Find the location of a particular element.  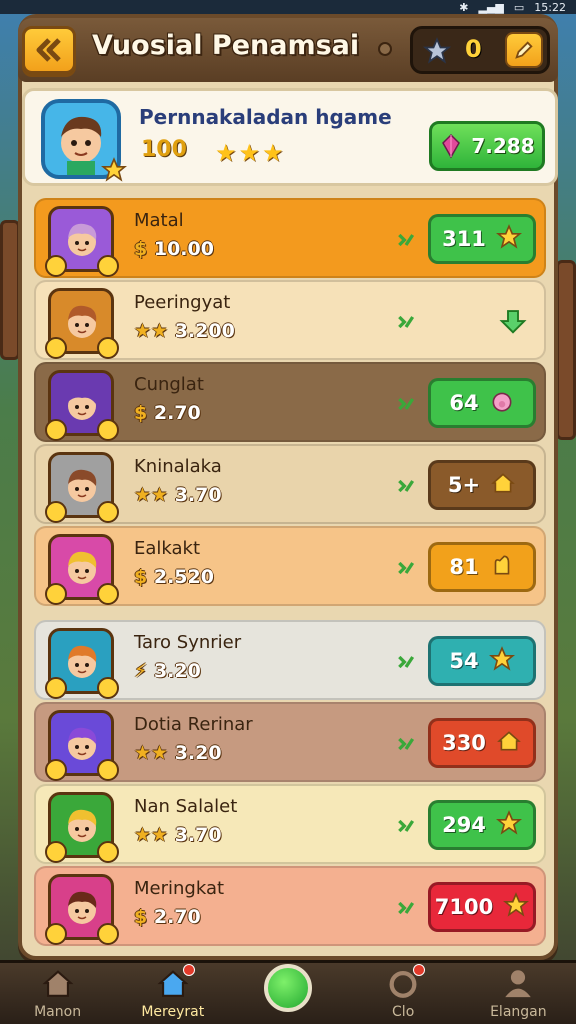

reward-button: 311 is located at coordinates (482, 239).